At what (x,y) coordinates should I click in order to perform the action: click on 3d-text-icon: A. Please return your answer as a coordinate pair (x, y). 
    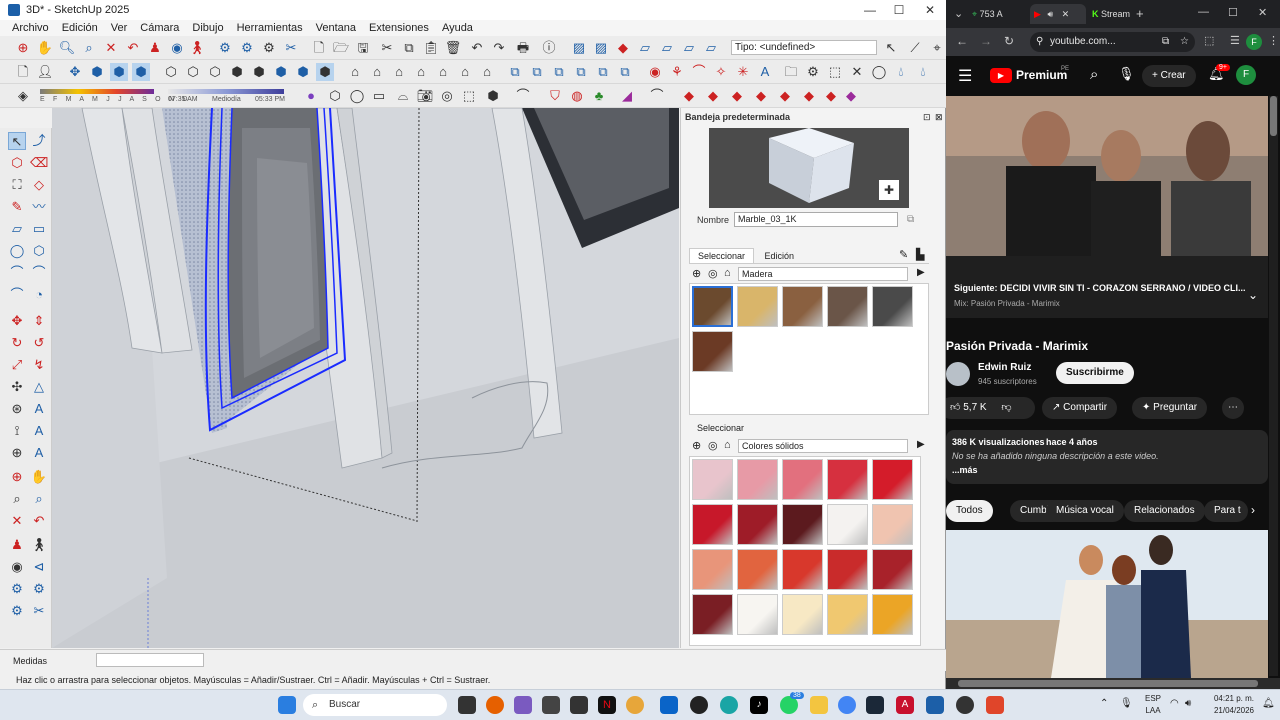
    Looking at the image, I should click on (39, 431).